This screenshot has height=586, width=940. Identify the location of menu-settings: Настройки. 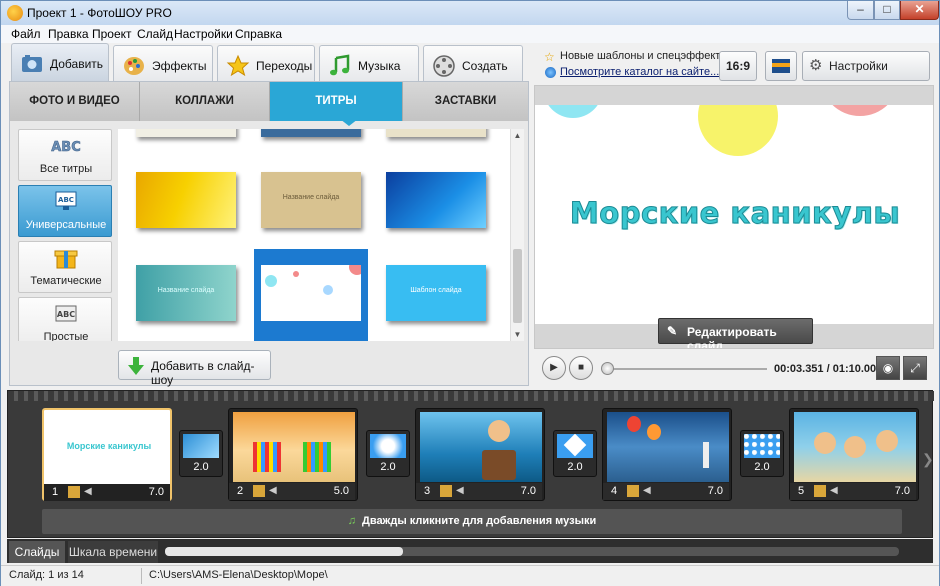
(203, 34).